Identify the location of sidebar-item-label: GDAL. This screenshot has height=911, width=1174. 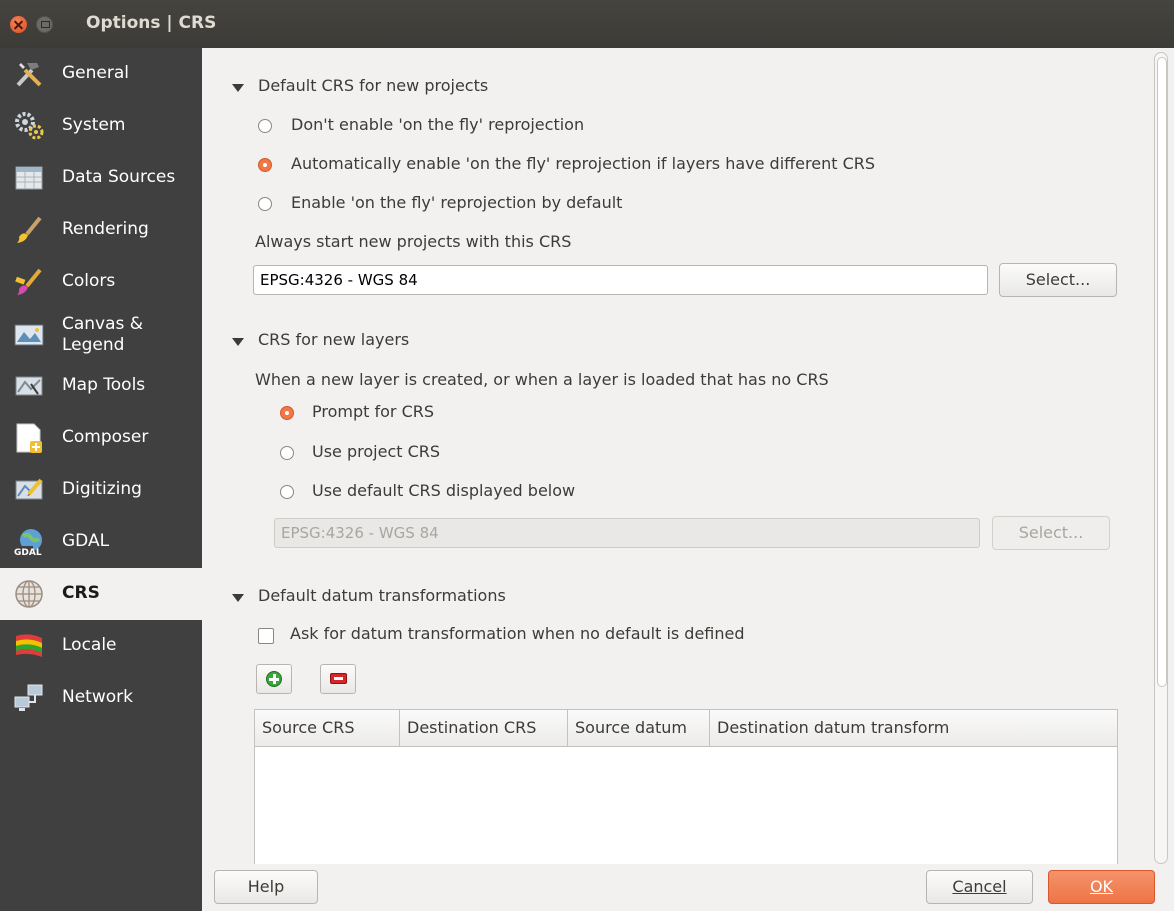
(86, 541).